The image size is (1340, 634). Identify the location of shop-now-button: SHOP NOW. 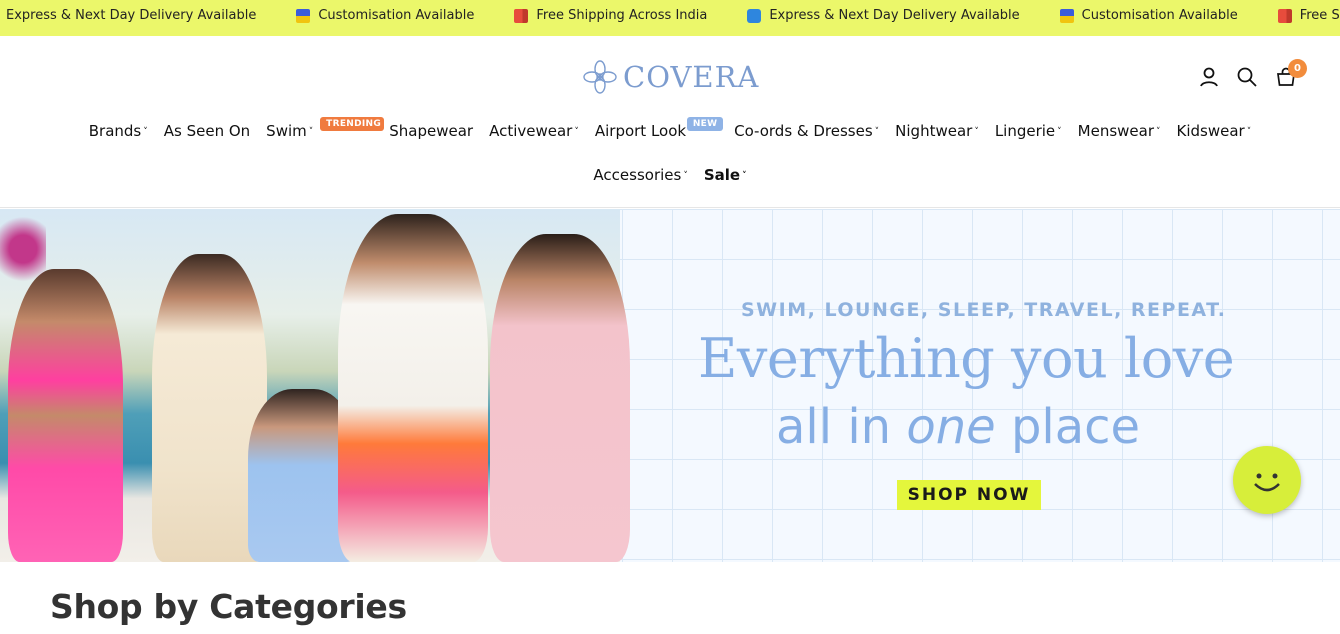
(969, 495).